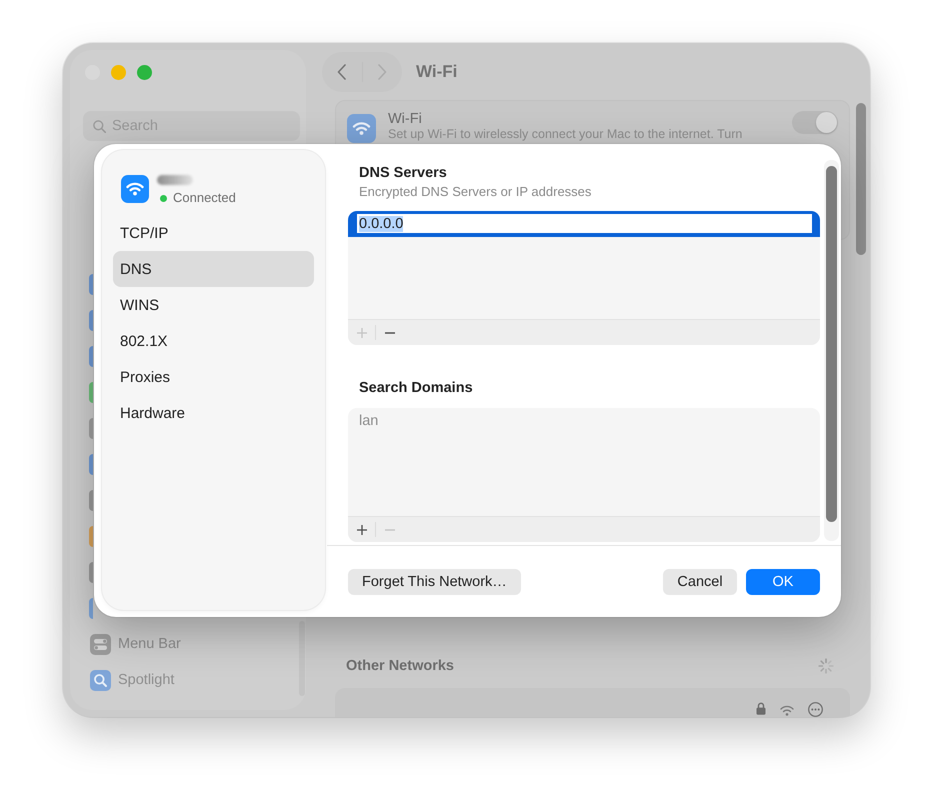  I want to click on magnifier-icon, so click(100, 680).